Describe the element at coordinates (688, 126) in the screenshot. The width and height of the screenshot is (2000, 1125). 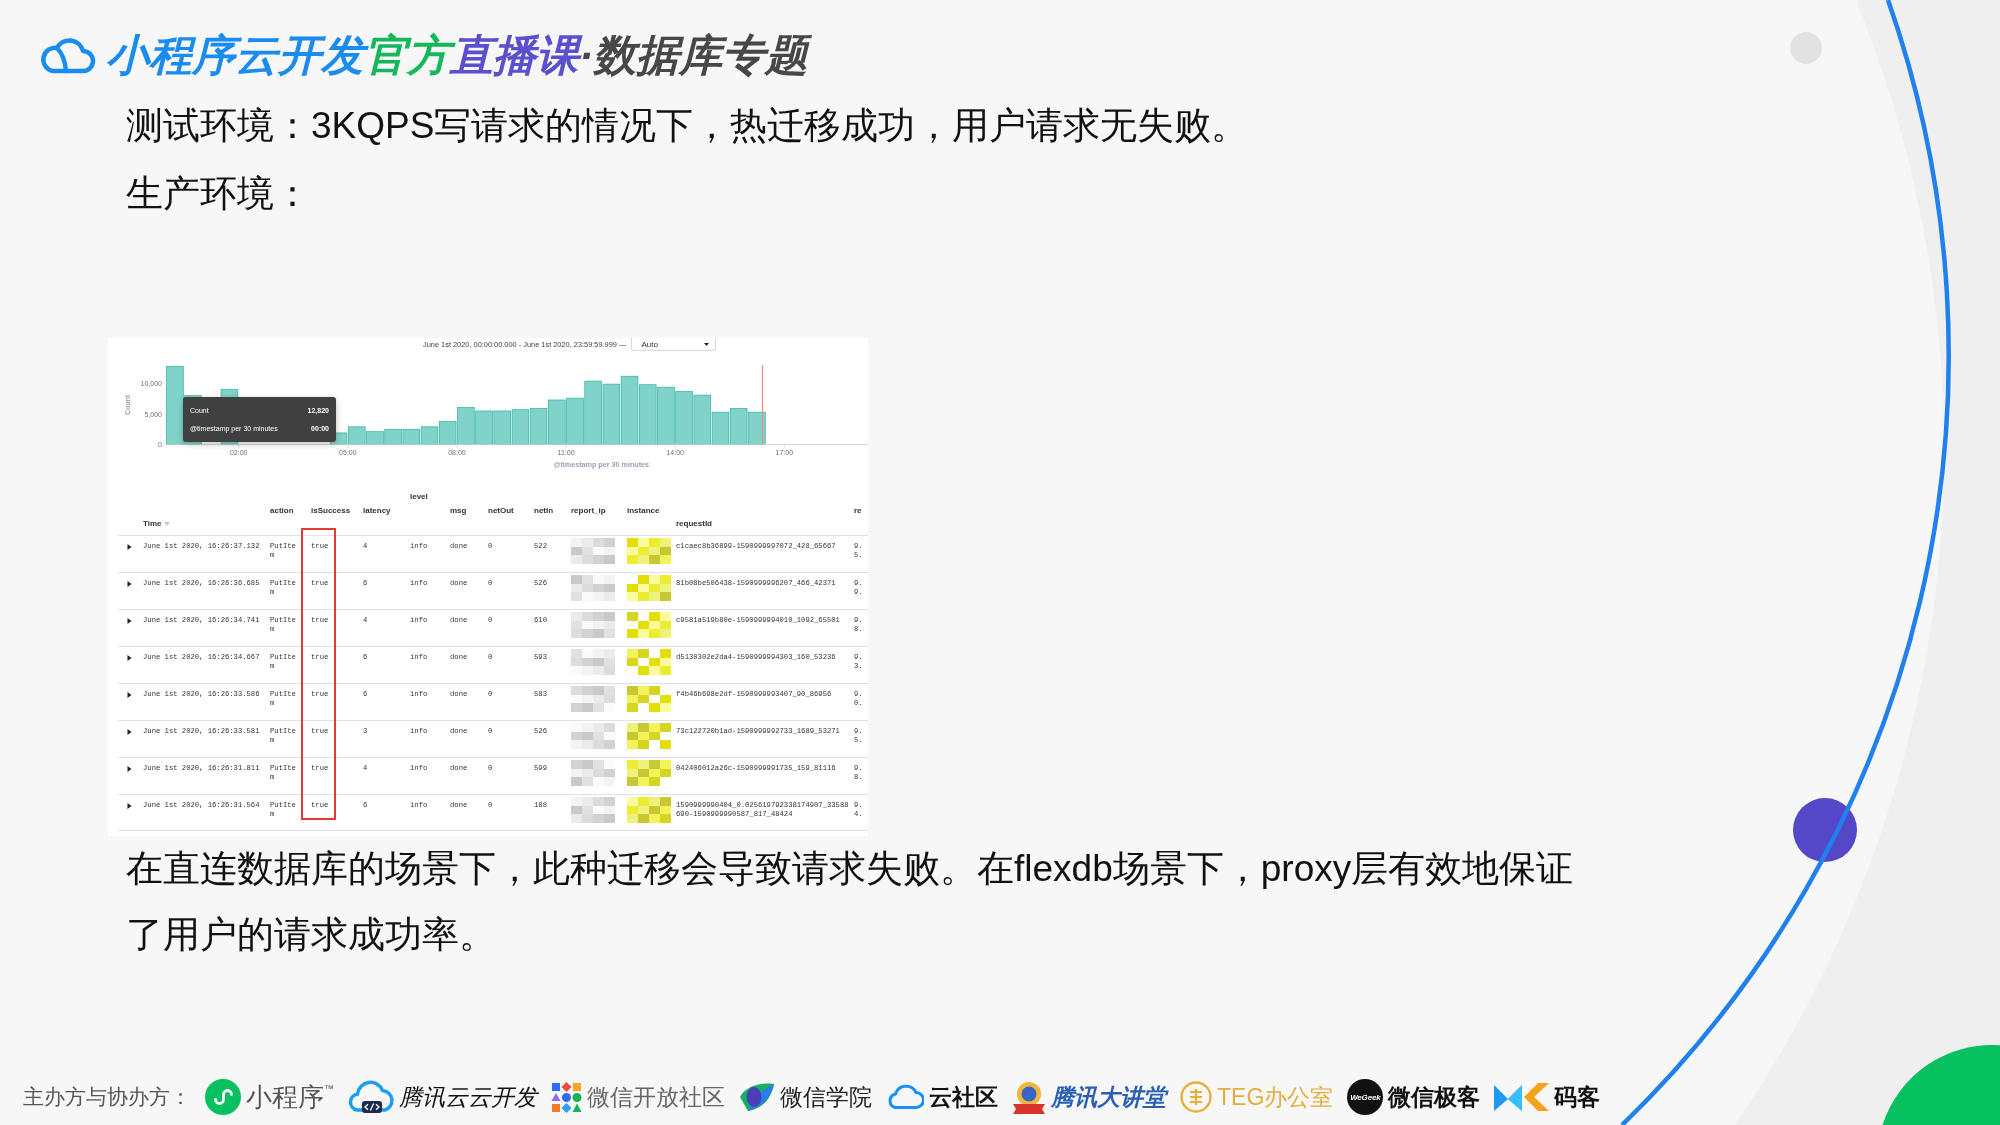
I see `body-text: 测试环境：3KQPS写请求的情况下，热迁移成功，用户请求无失败。` at that location.